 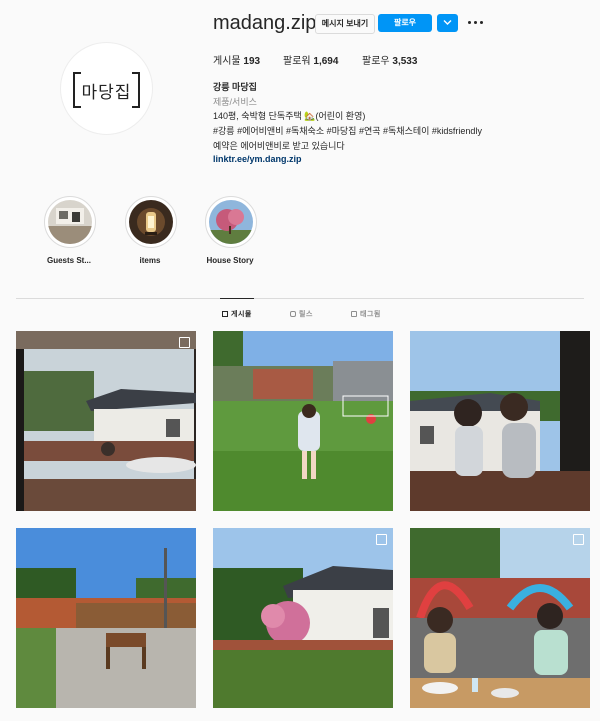 I want to click on follow-button: 팔로우, so click(x=405, y=23).